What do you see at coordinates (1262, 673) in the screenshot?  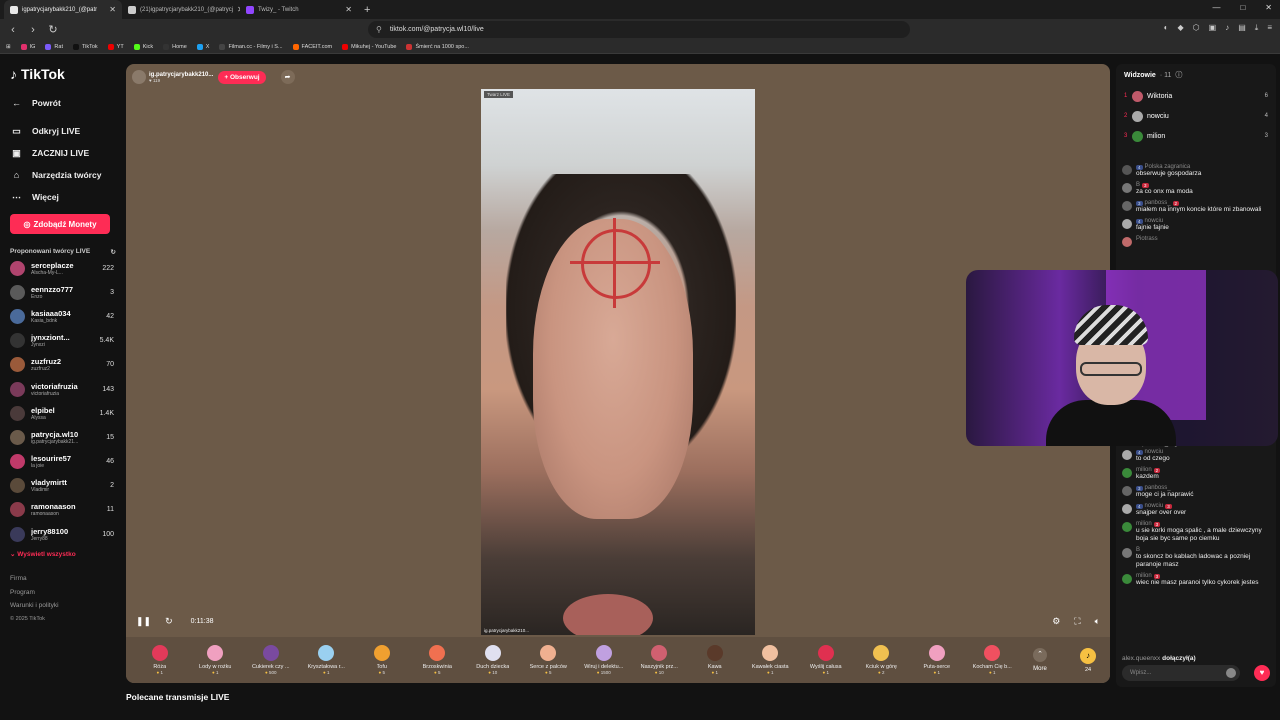 I see `heart-button: ♥` at bounding box center [1262, 673].